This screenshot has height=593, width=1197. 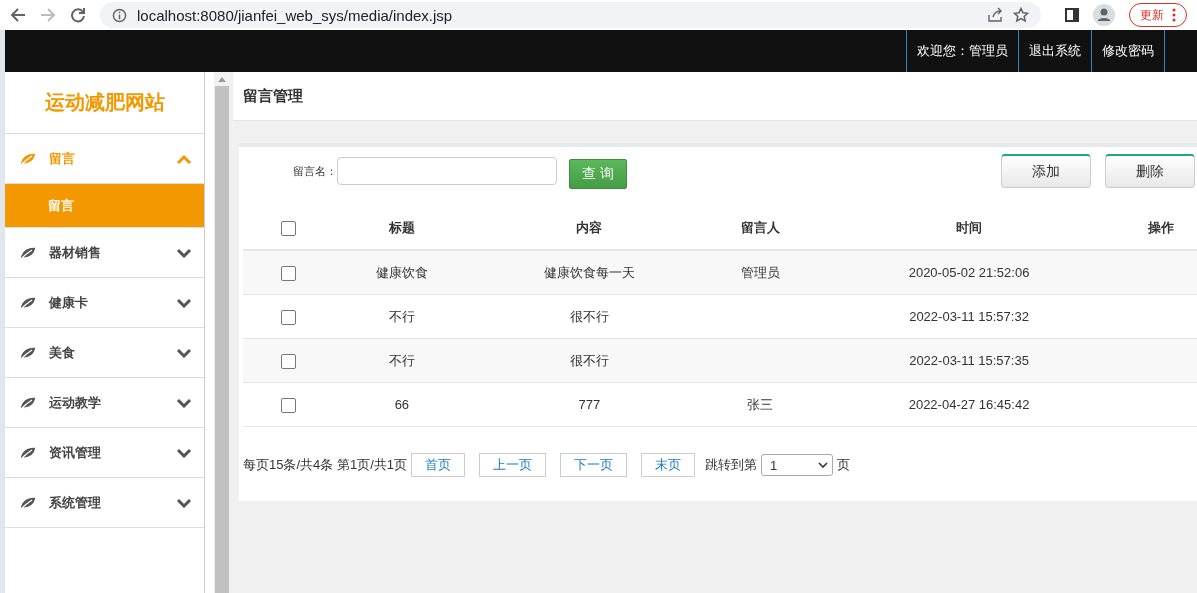 I want to click on page-button: 首页, so click(x=438, y=465).